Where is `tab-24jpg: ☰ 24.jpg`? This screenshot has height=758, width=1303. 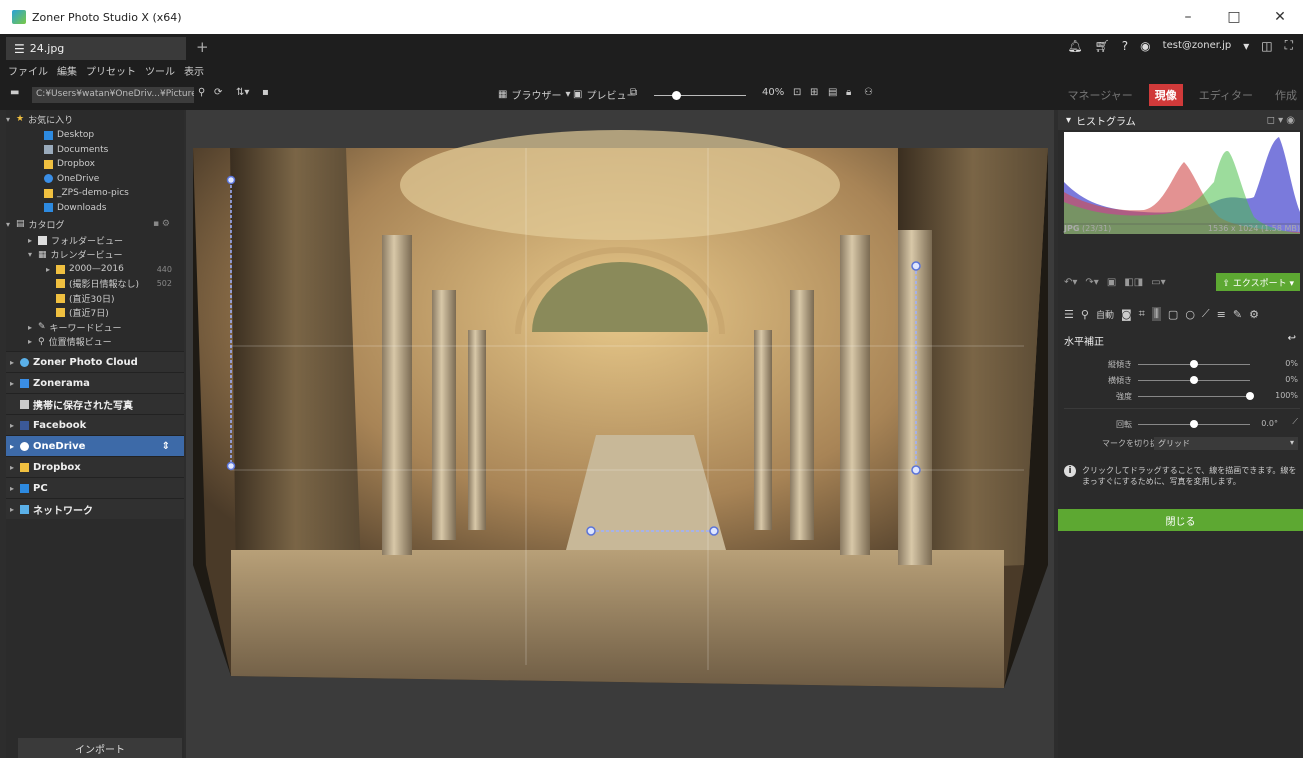 tab-24jpg: ☰ 24.jpg is located at coordinates (96, 48).